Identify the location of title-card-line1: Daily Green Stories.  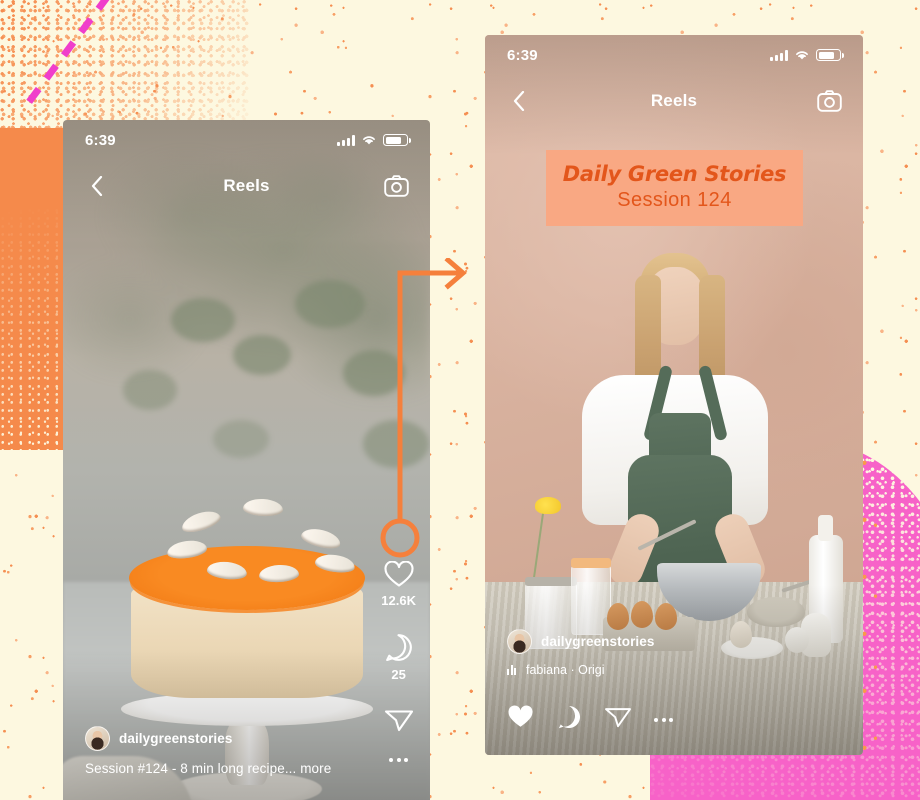
(674, 174).